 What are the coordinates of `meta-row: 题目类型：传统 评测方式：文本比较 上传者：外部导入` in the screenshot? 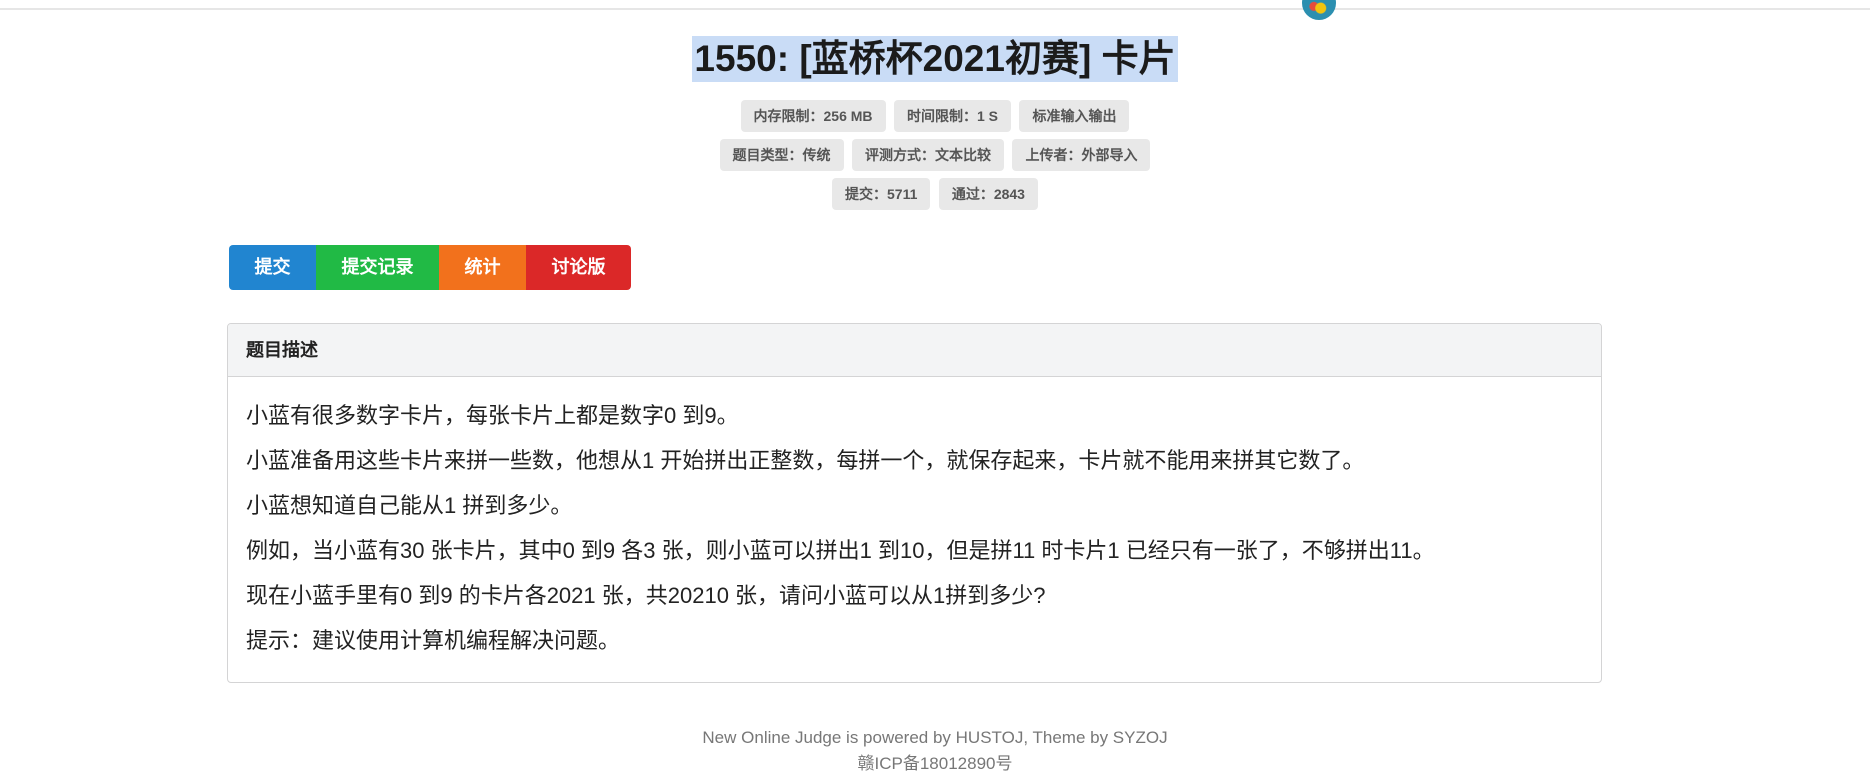 It's located at (935, 155).